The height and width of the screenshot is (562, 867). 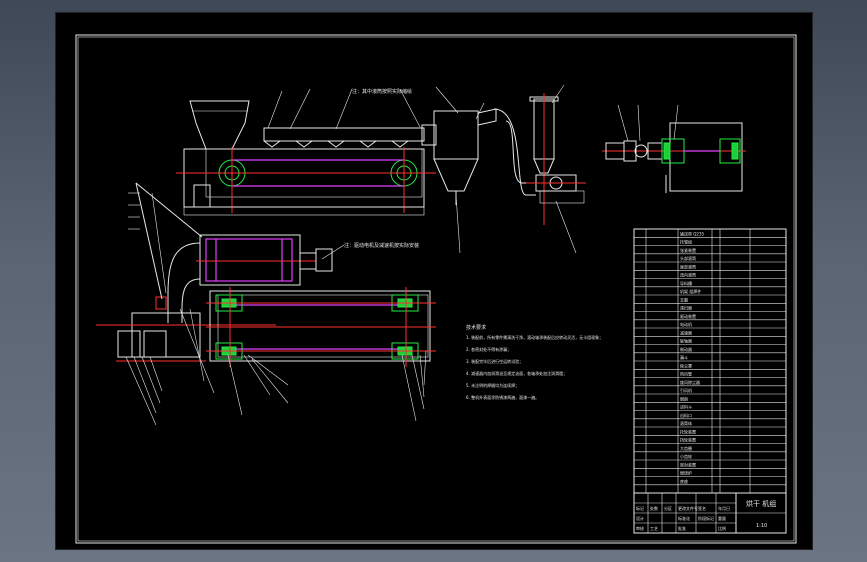 I want to click on parts-row-name: 出料口, so click(x=686, y=415).